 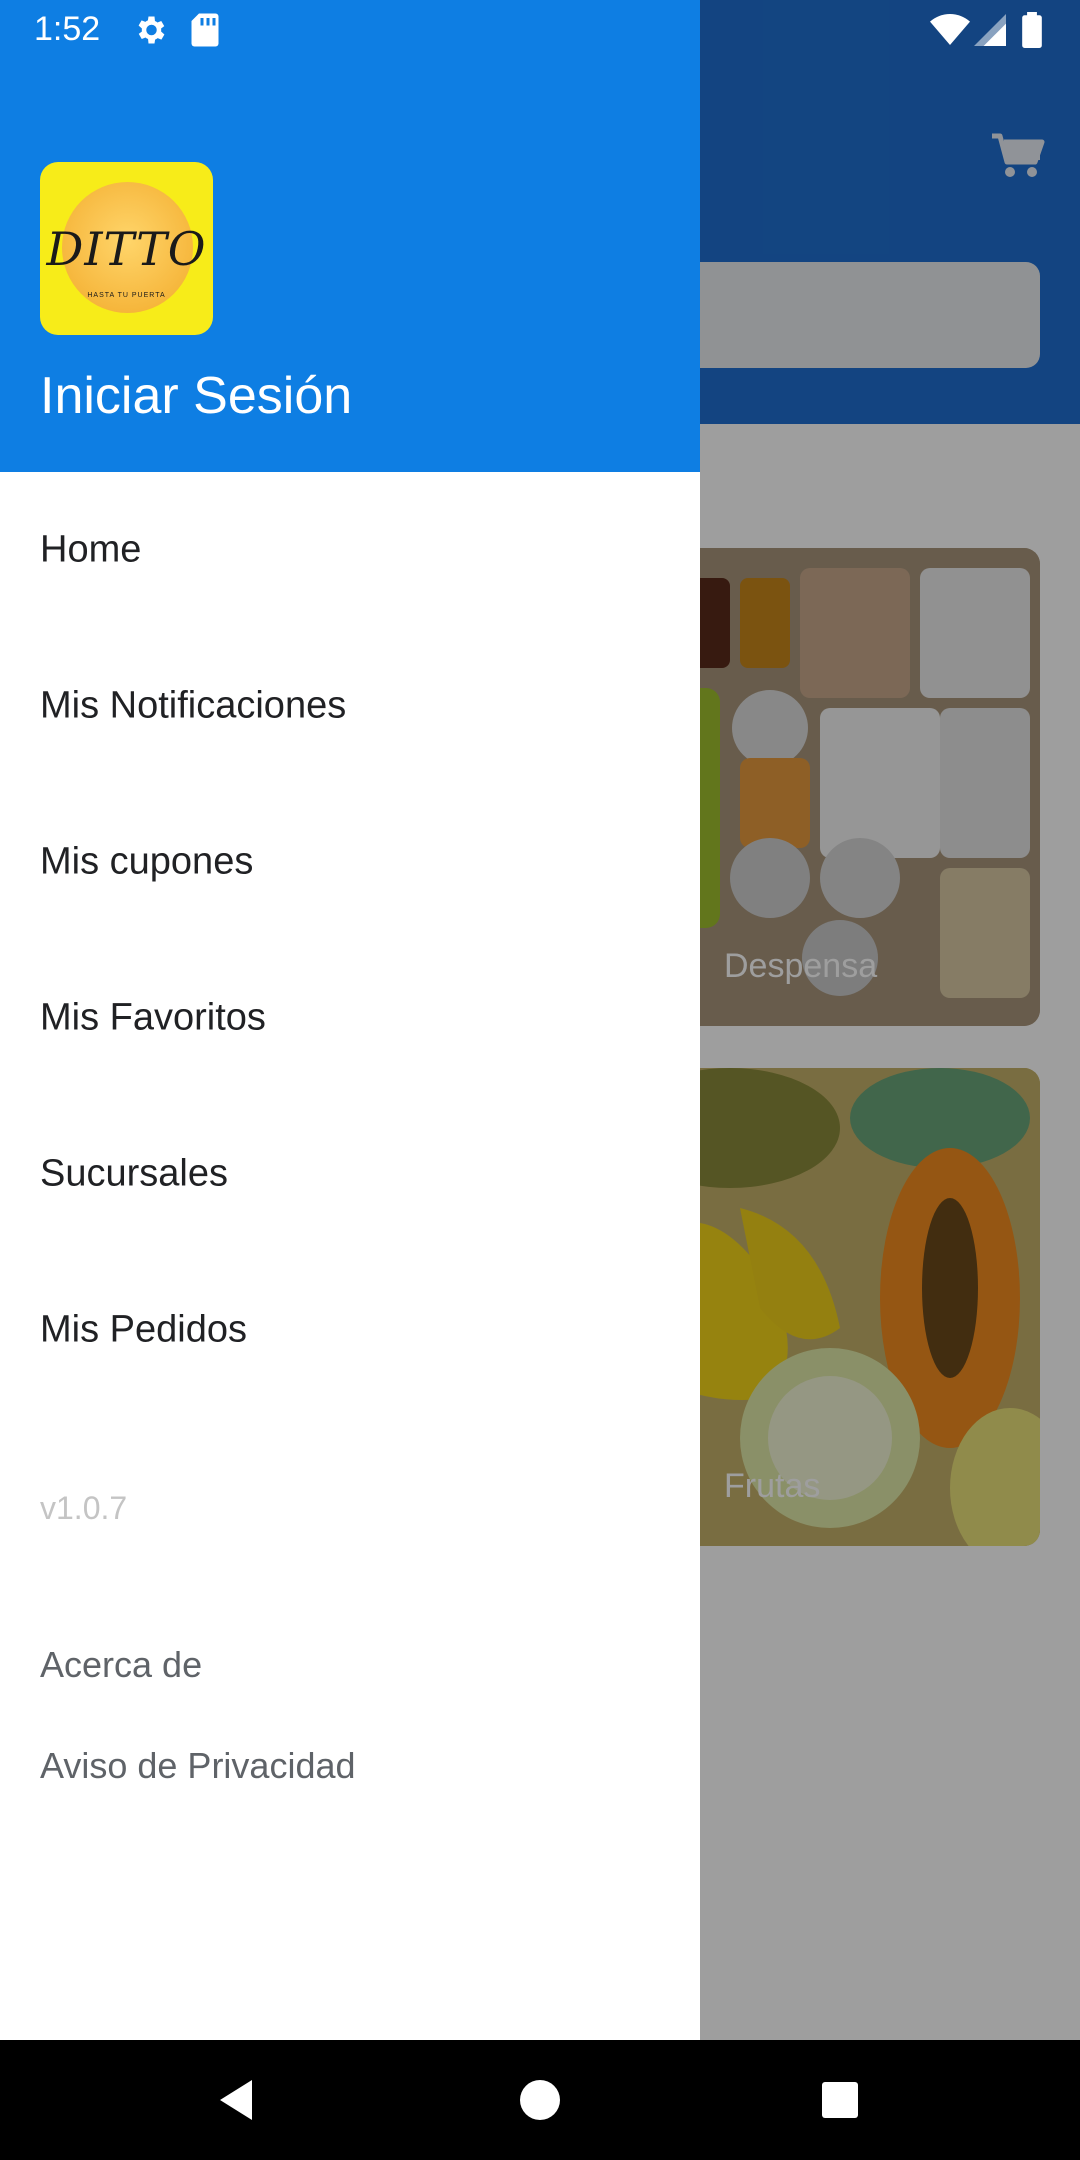 I want to click on about-link: Acerca de, so click(x=121, y=1665).